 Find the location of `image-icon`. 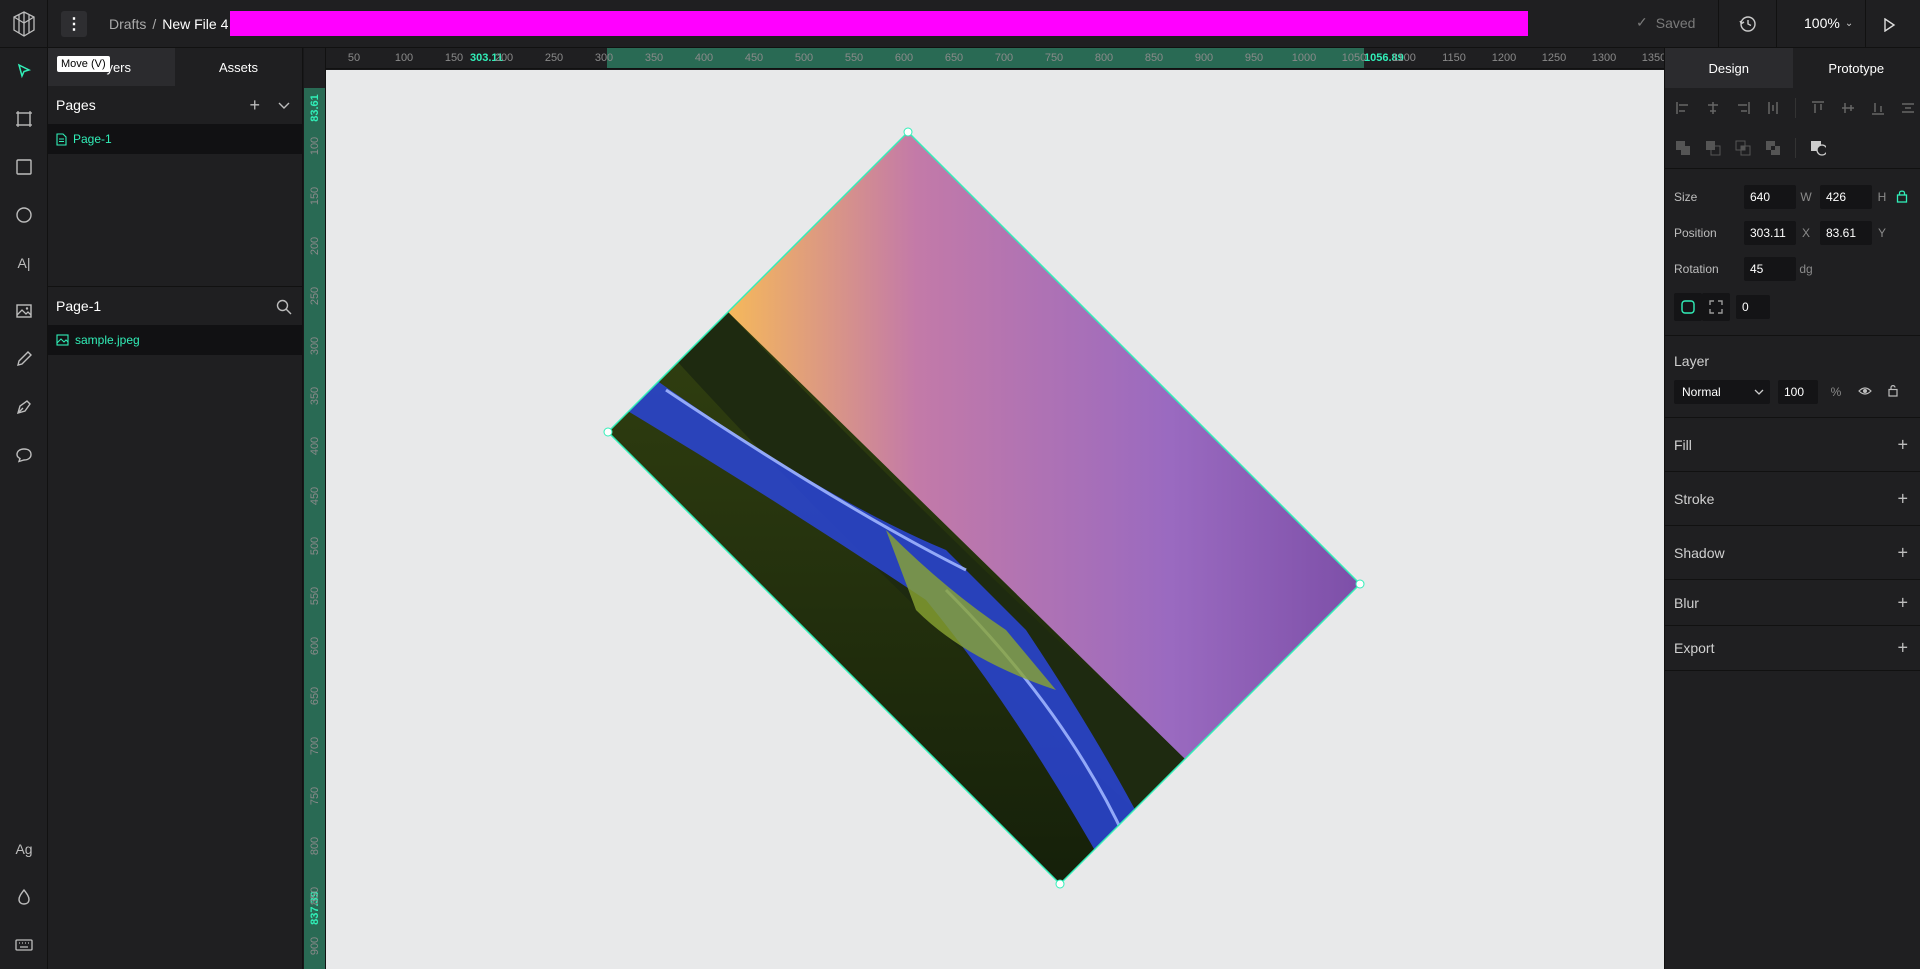

image-icon is located at coordinates (62, 340).